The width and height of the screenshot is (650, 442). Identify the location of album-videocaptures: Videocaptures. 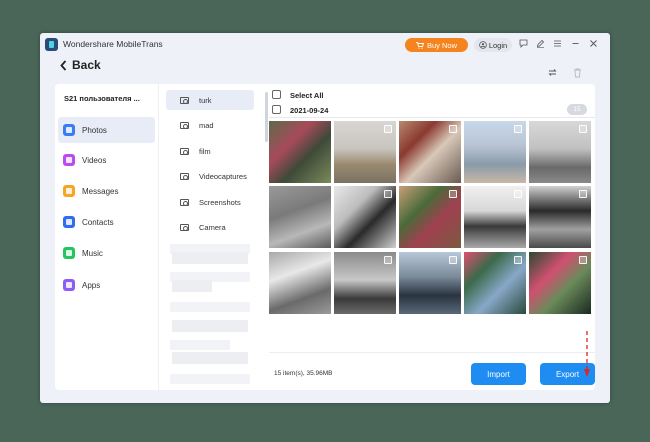
(210, 176).